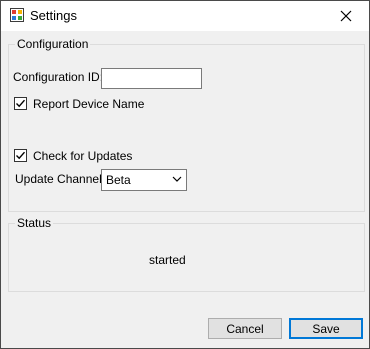  I want to click on report-device-name-checkbox, so click(20, 103).